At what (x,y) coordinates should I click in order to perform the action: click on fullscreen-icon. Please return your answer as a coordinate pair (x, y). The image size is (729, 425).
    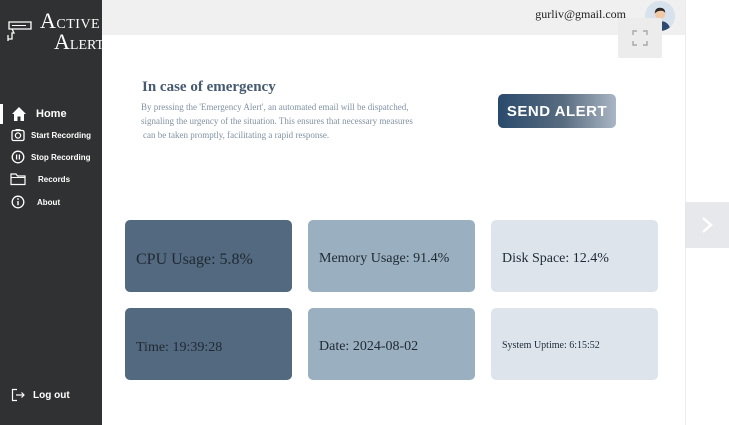
    Looking at the image, I should click on (640, 38).